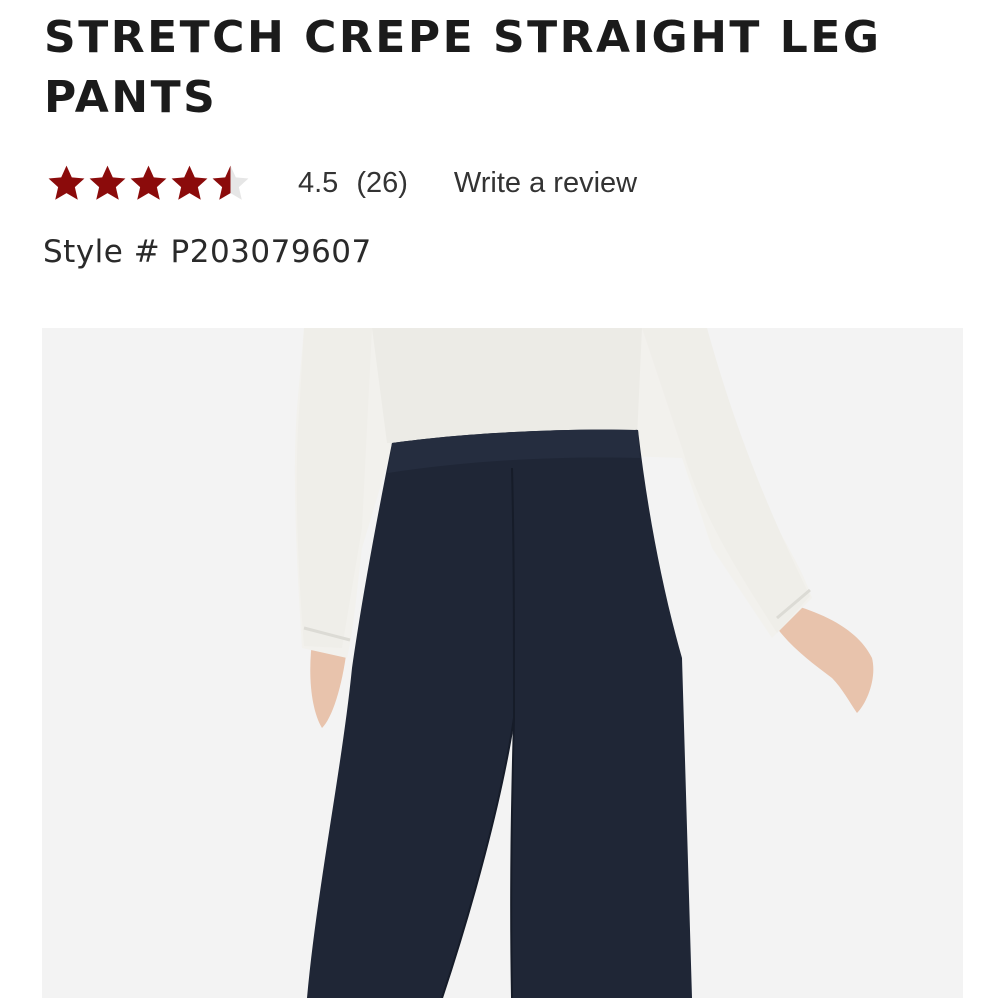 This screenshot has height=998, width=1000. I want to click on star-rating, so click(152, 183).